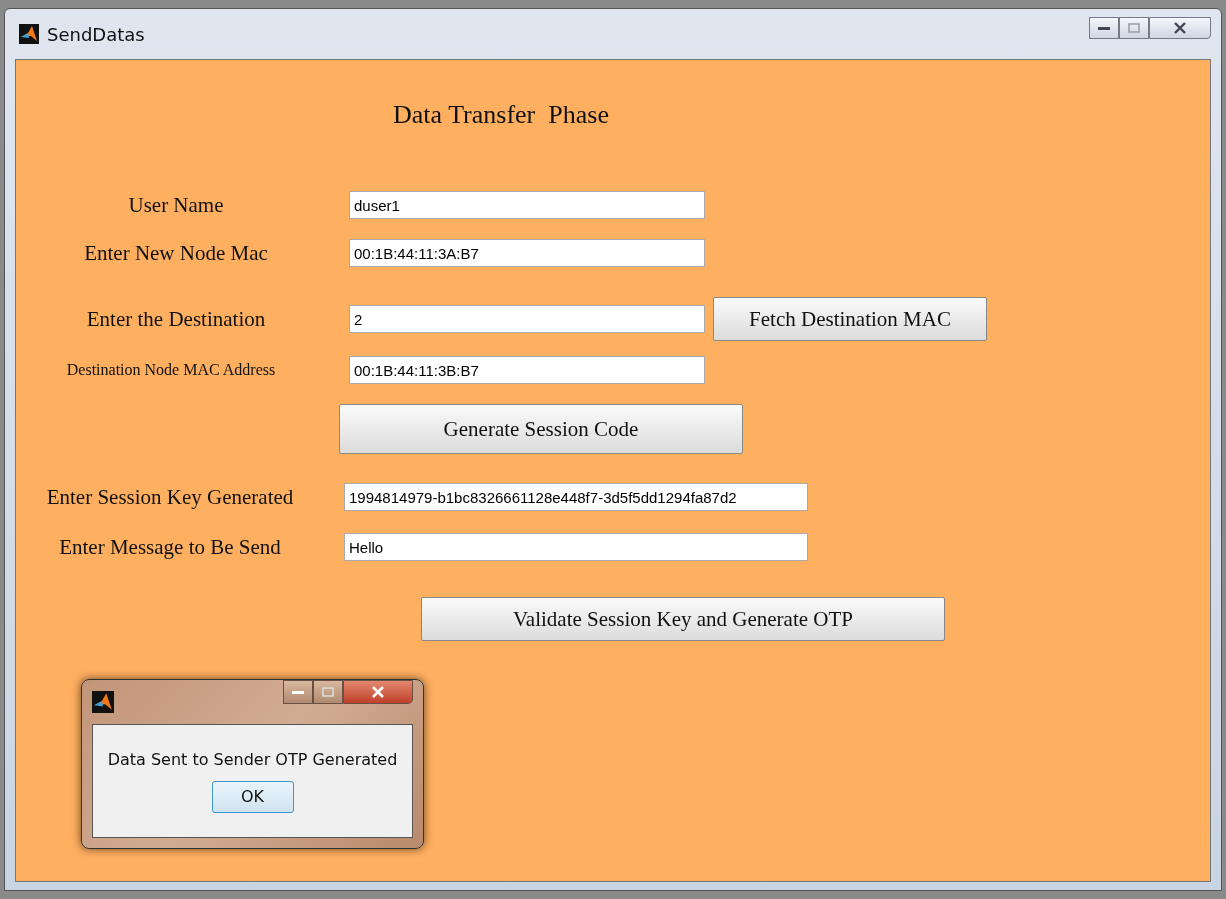  I want to click on input-field: 00:1B:44:11:3A:B7, so click(527, 253).